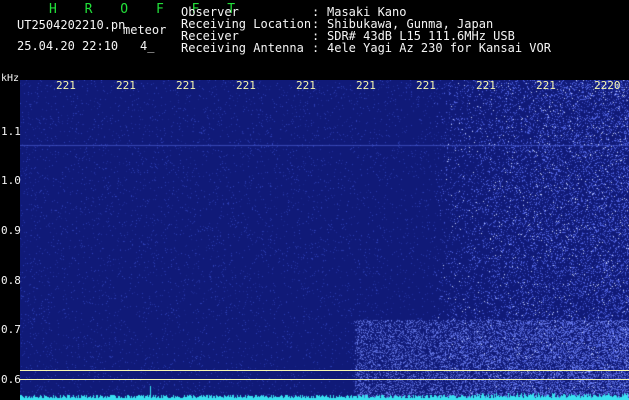 This screenshot has width=629, height=400. What do you see at coordinates (145, 30) in the screenshot?
I see `mode-label: meteor` at bounding box center [145, 30].